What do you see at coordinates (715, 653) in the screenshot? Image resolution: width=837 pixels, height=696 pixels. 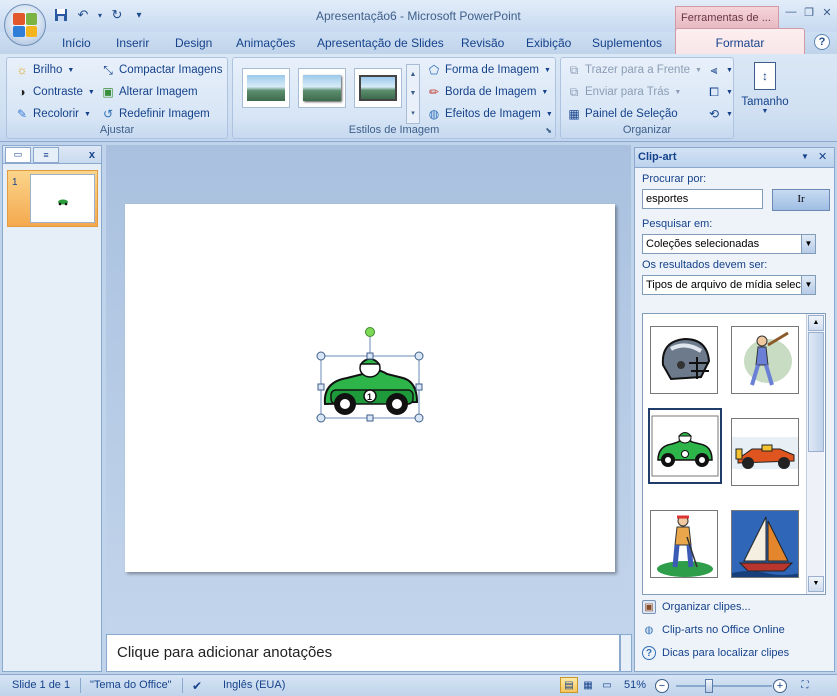 I see `dicas-link: ? Dicas para localizar clipes` at bounding box center [715, 653].